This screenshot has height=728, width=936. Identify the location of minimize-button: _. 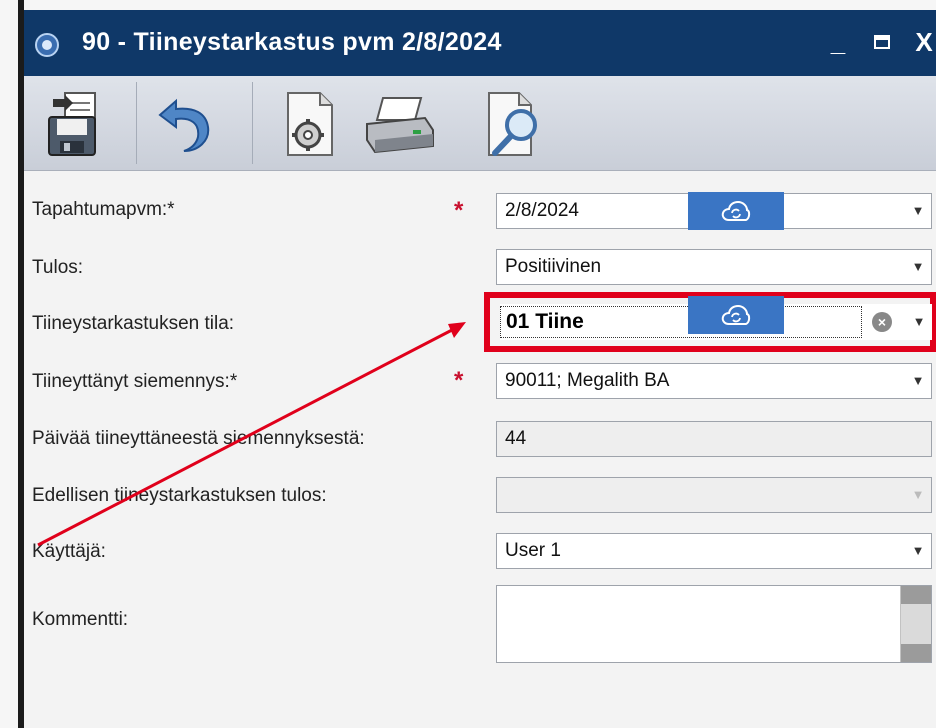
(838, 42).